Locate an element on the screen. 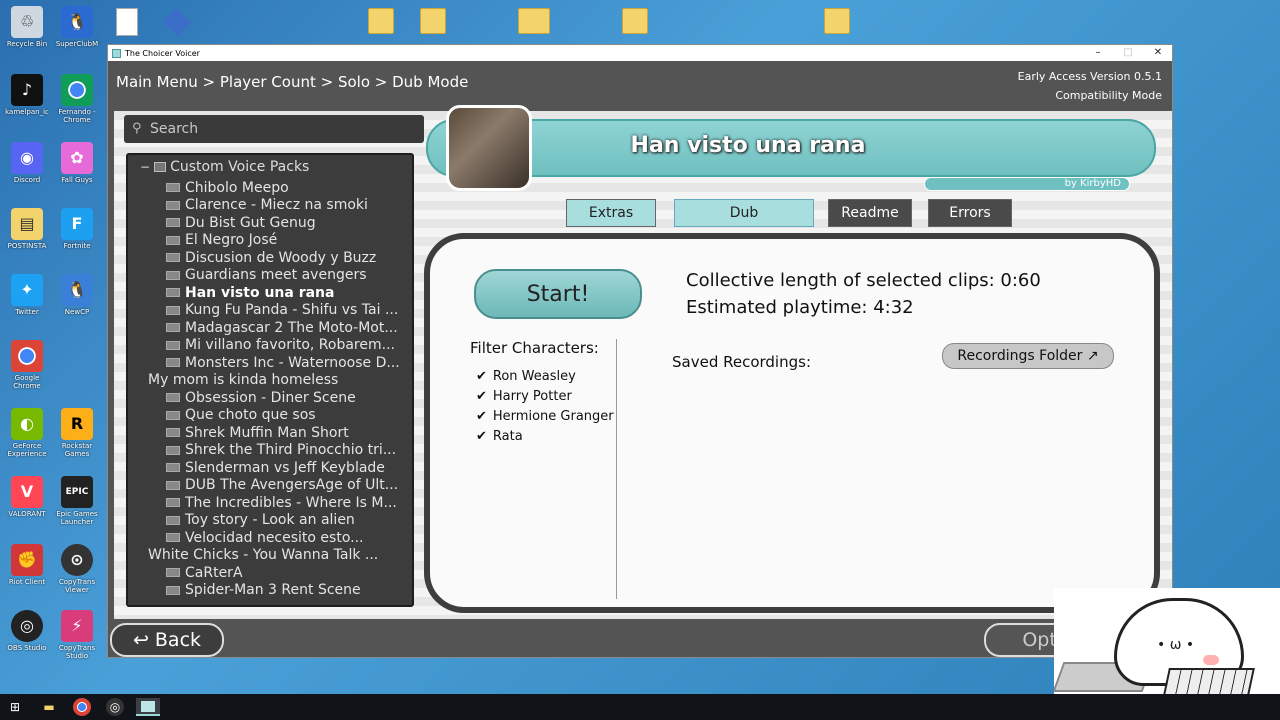 Image resolution: width=1280 pixels, height=720 pixels. chrome-icon: Fernando - Chrome is located at coordinates (77, 99).